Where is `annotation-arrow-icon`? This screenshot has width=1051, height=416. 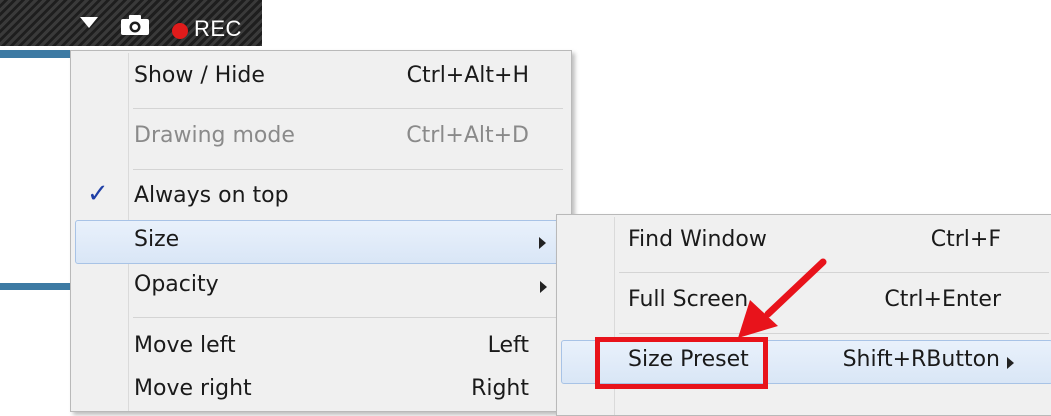
annotation-arrow-icon is located at coordinates (782, 298).